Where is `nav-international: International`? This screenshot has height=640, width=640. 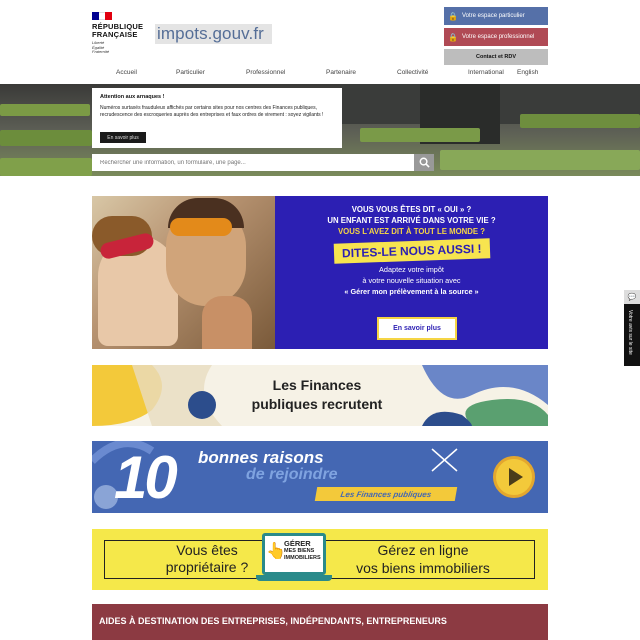
nav-international: International is located at coordinates (486, 72).